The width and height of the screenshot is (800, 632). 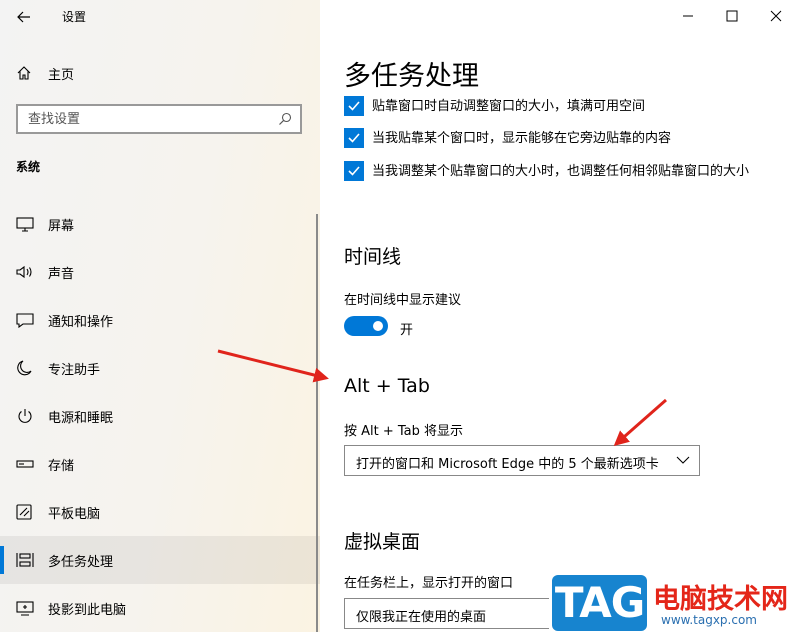 I want to click on alttab-label: 按 Alt + Tab 将显示, so click(x=404, y=431).